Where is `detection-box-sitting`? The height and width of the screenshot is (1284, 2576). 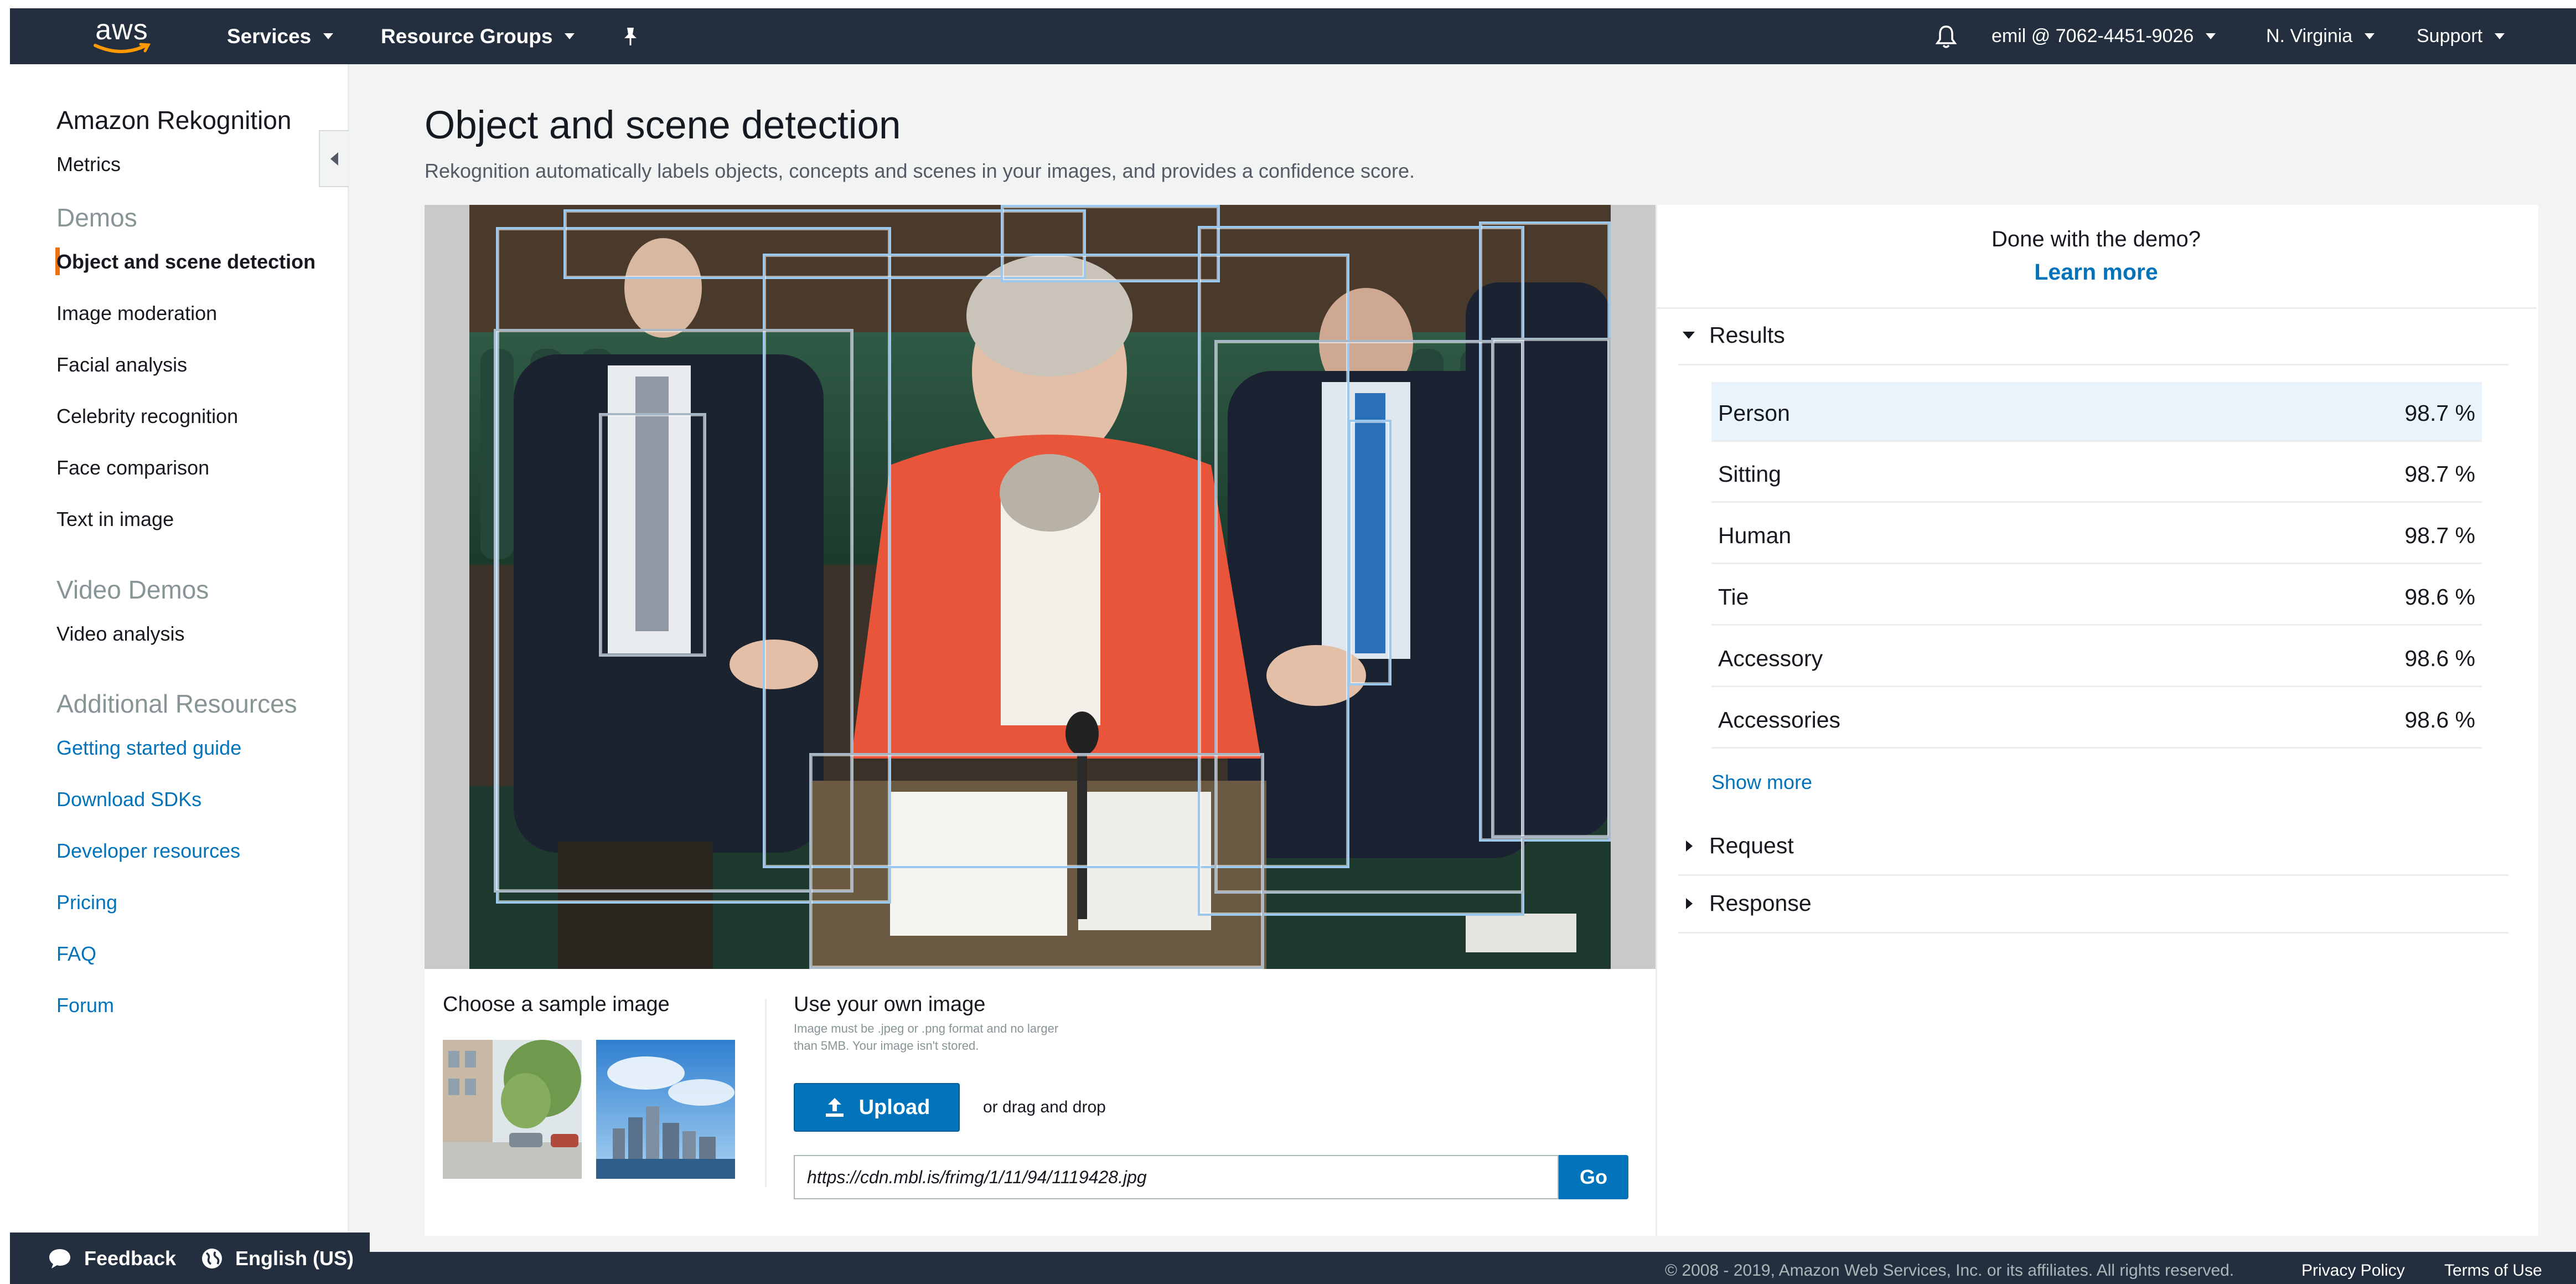 detection-box-sitting is located at coordinates (1551, 588).